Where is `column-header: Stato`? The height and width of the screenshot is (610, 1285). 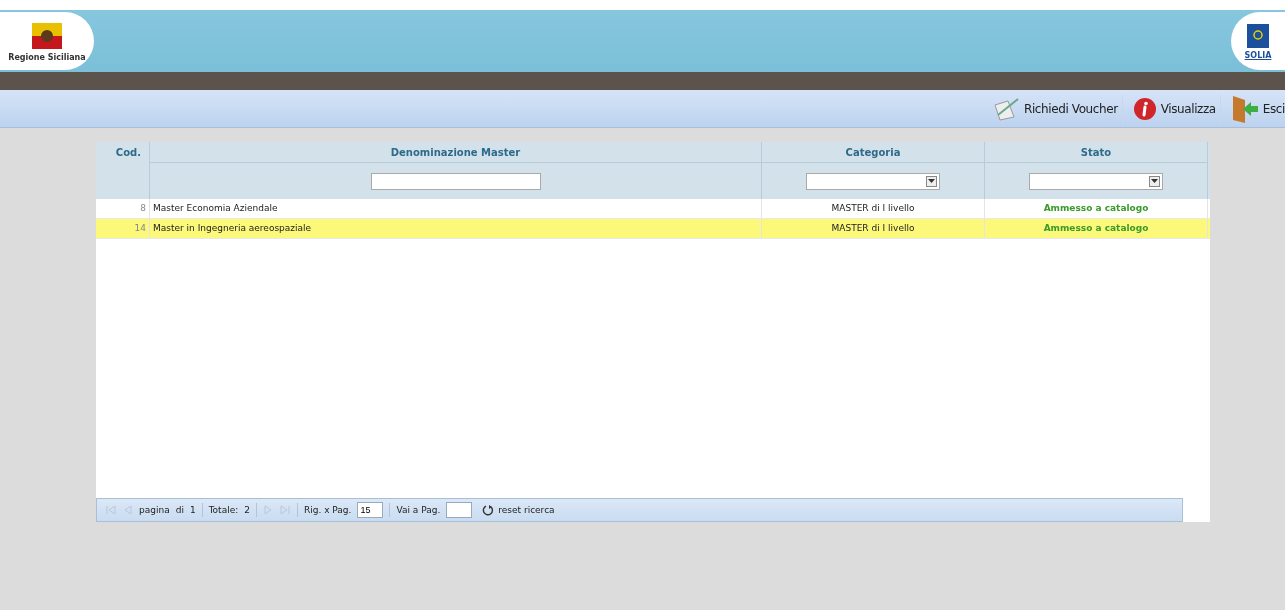 column-header: Stato is located at coordinates (1096, 152).